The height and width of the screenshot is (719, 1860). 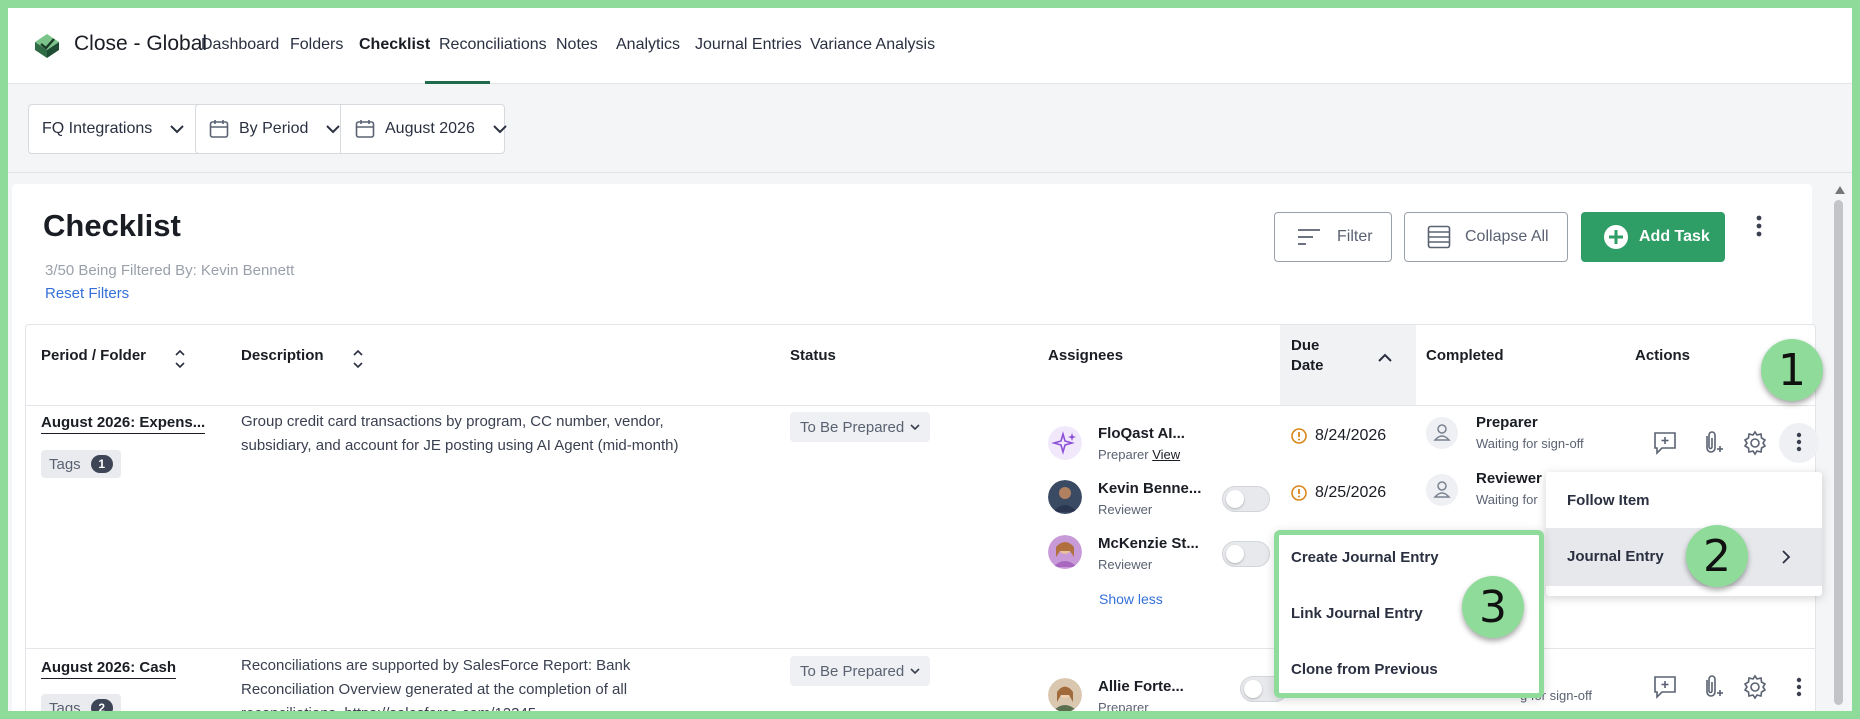 I want to click on filter-info: 3/50 Being Filtered By: Kevin Bennett, so click(x=170, y=270).